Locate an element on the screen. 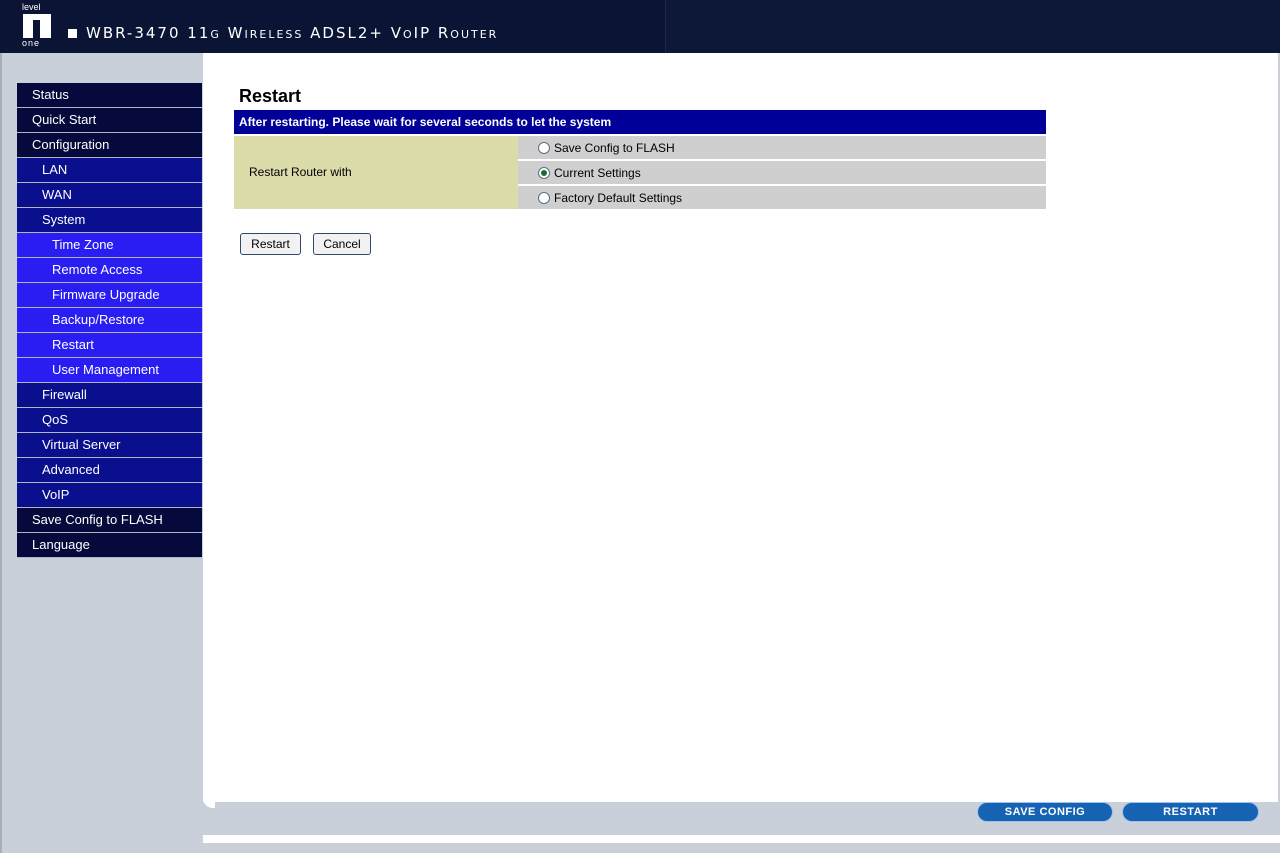 The height and width of the screenshot is (853, 1280). sidebar-item-language: Language is located at coordinates (109, 545).